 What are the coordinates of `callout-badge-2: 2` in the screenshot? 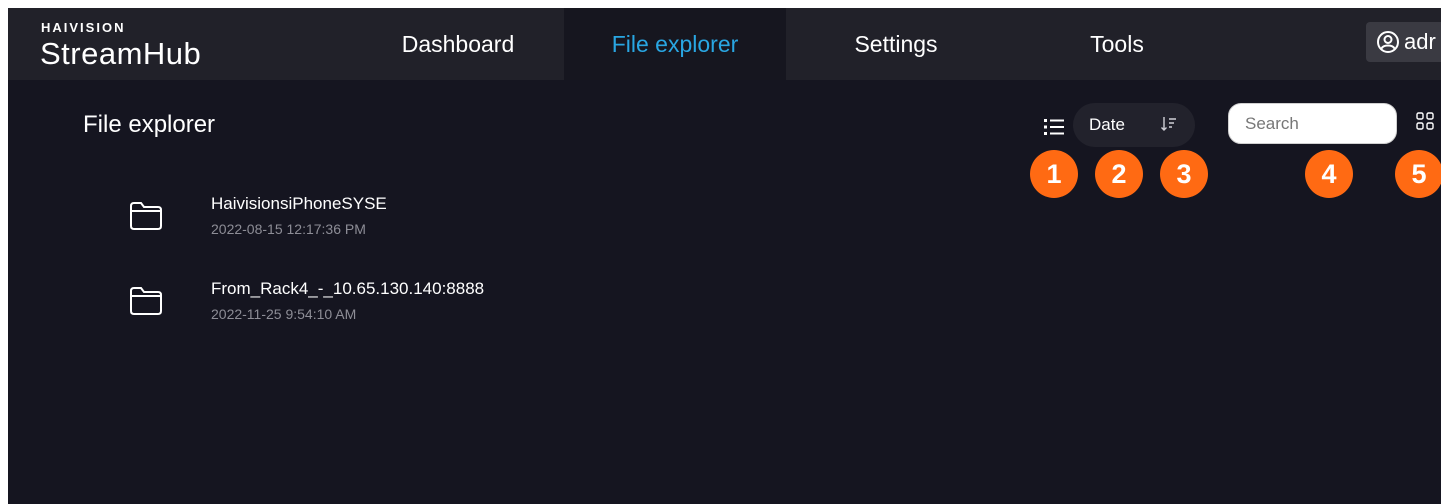 It's located at (1119, 174).